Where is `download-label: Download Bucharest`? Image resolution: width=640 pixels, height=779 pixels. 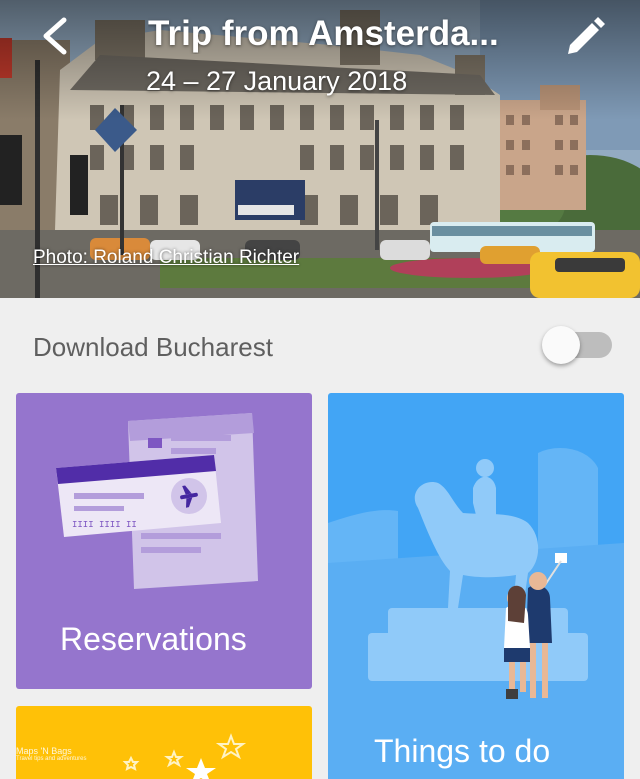 download-label: Download Bucharest is located at coordinates (153, 347).